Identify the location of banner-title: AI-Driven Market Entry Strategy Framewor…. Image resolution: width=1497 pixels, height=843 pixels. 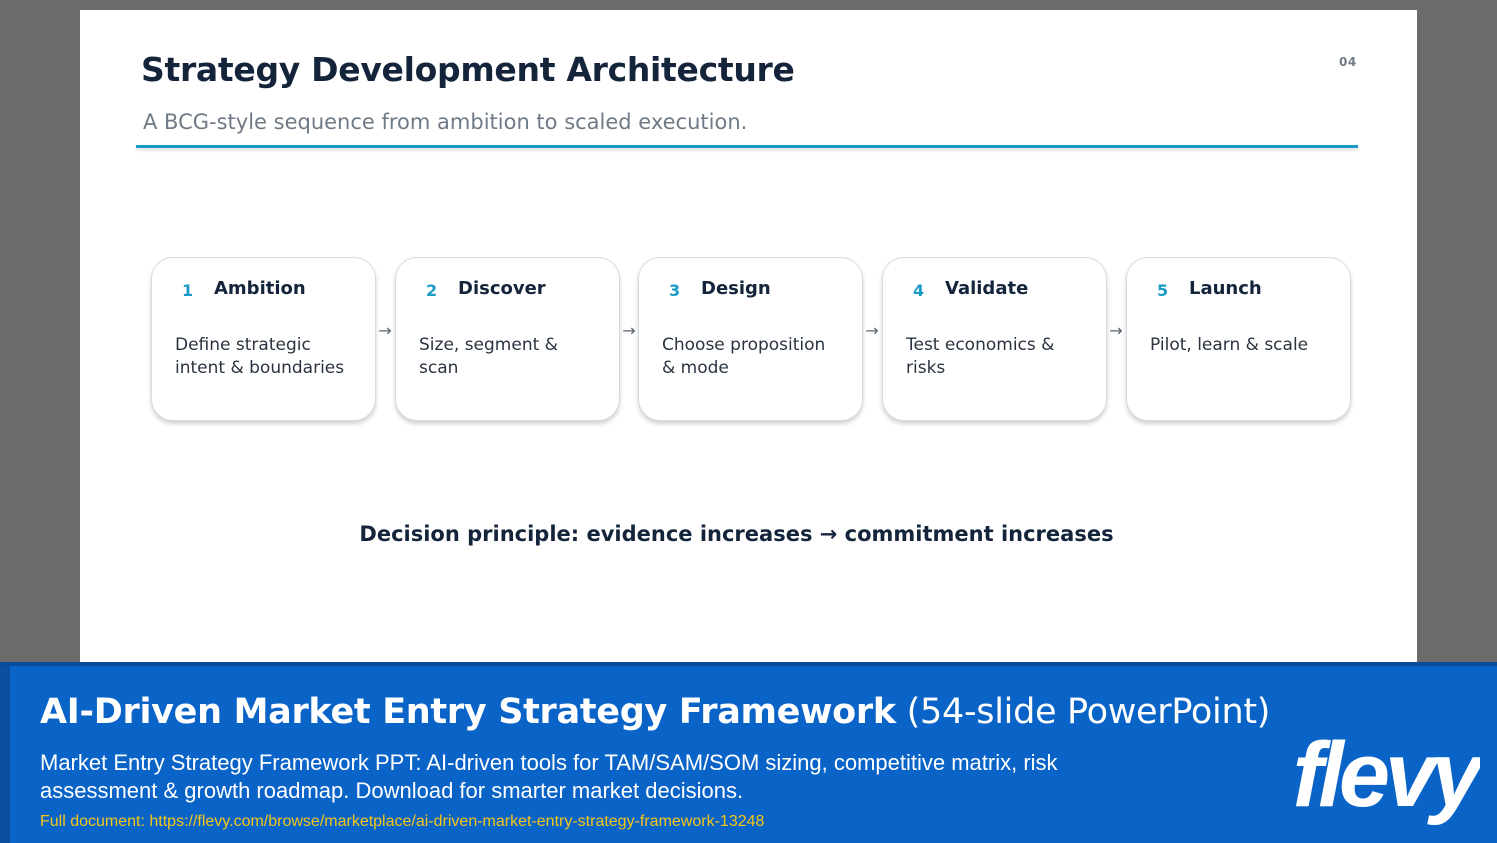
(655, 712).